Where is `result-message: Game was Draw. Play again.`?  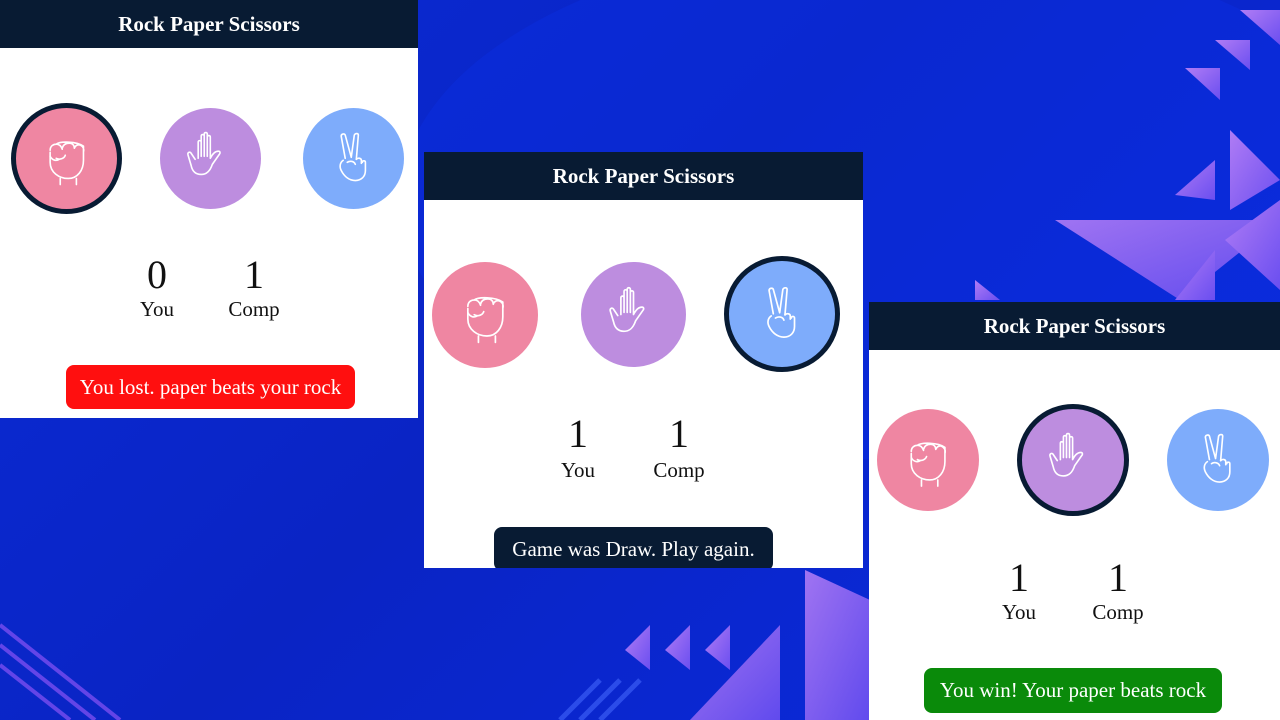 result-message: Game was Draw. Play again. is located at coordinates (633, 547).